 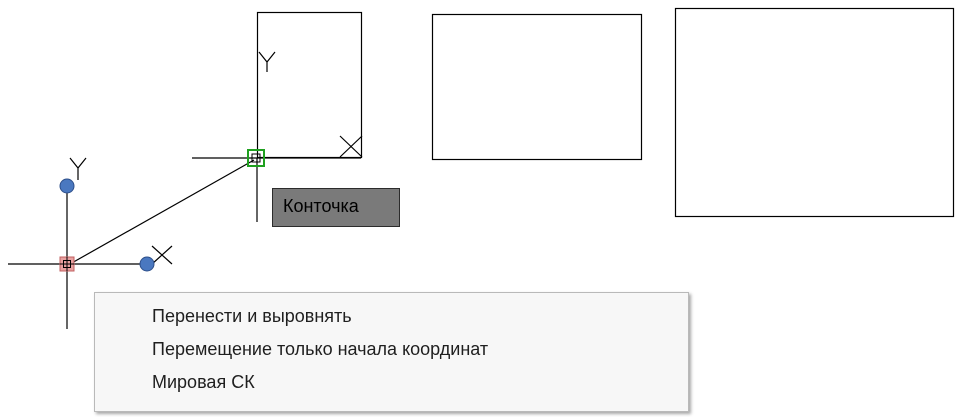 I want to click on menu-item-move-origin-only: Перемещение только начала координат, so click(x=391, y=349).